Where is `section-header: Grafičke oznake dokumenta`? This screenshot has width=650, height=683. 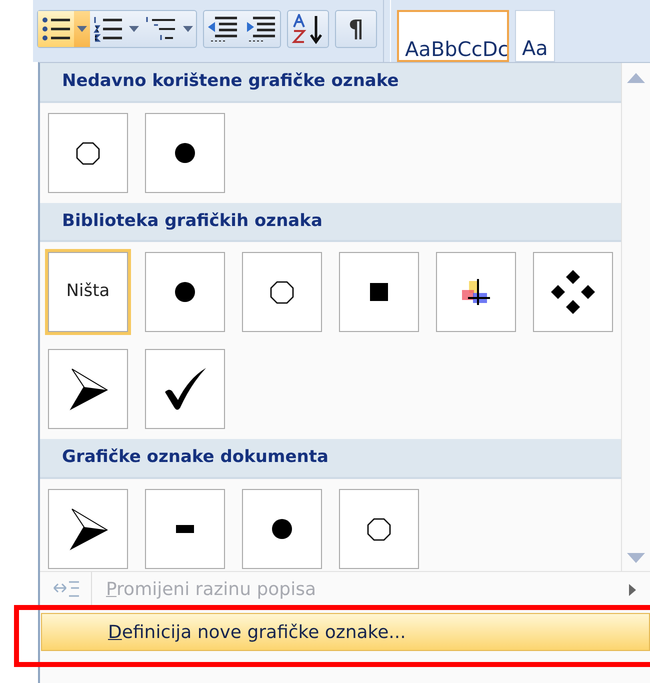
section-header: Grafičke oznake dokumenta is located at coordinates (330, 458).